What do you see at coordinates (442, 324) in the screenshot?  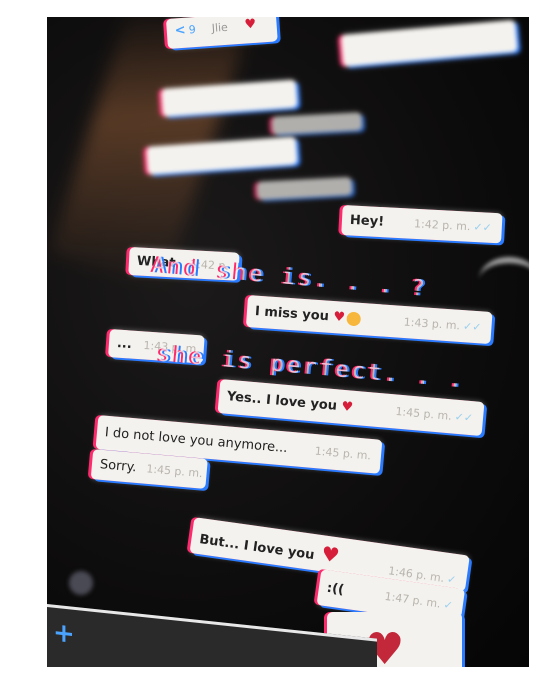 I see `message-time: 1:43 p. m. ✓✓` at bounding box center [442, 324].